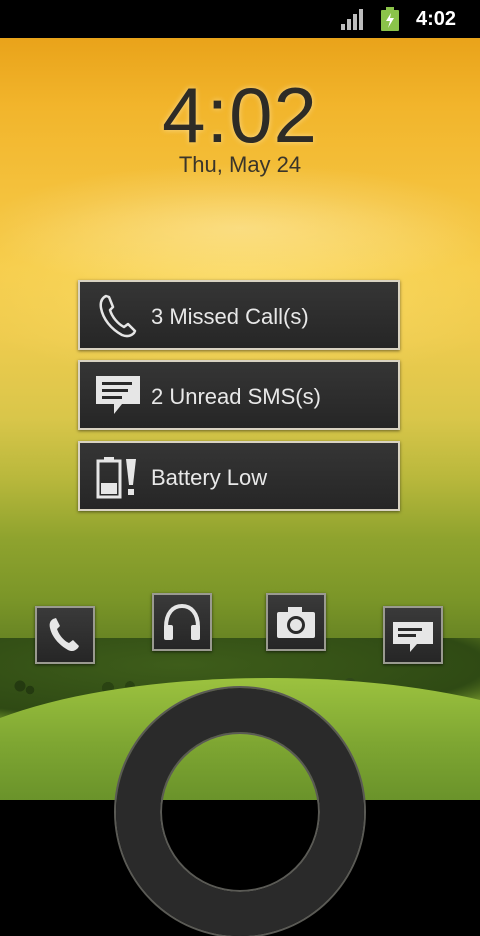 This screenshot has height=936, width=480. I want to click on unlock-ring-icon, so click(240, 812).